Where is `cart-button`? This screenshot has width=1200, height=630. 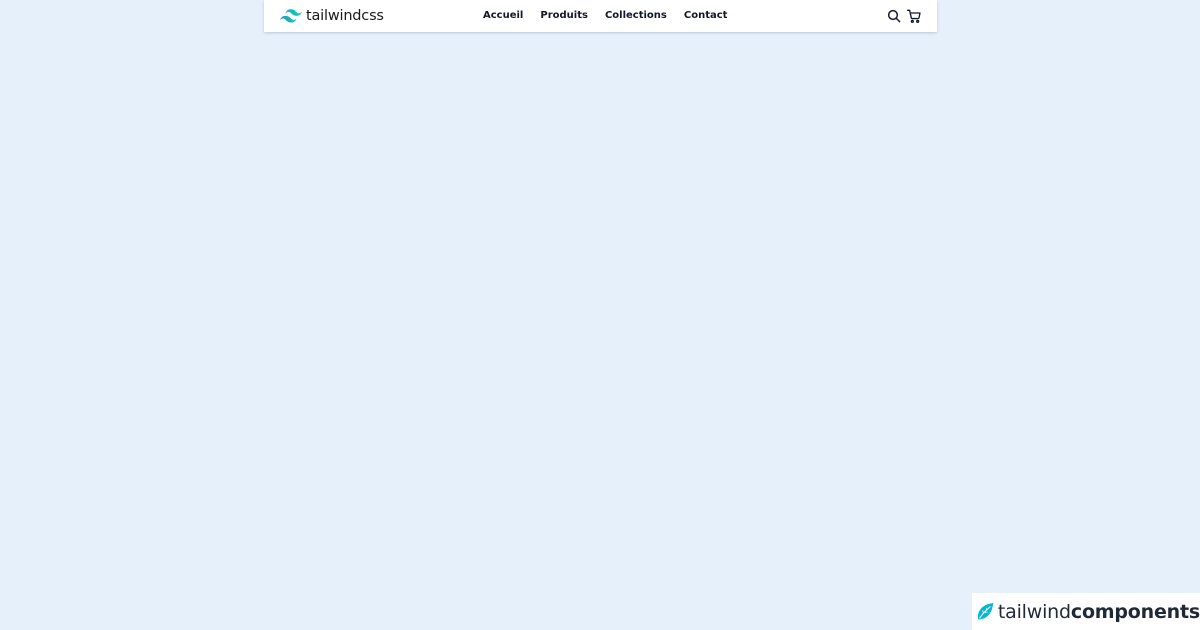 cart-button is located at coordinates (914, 16).